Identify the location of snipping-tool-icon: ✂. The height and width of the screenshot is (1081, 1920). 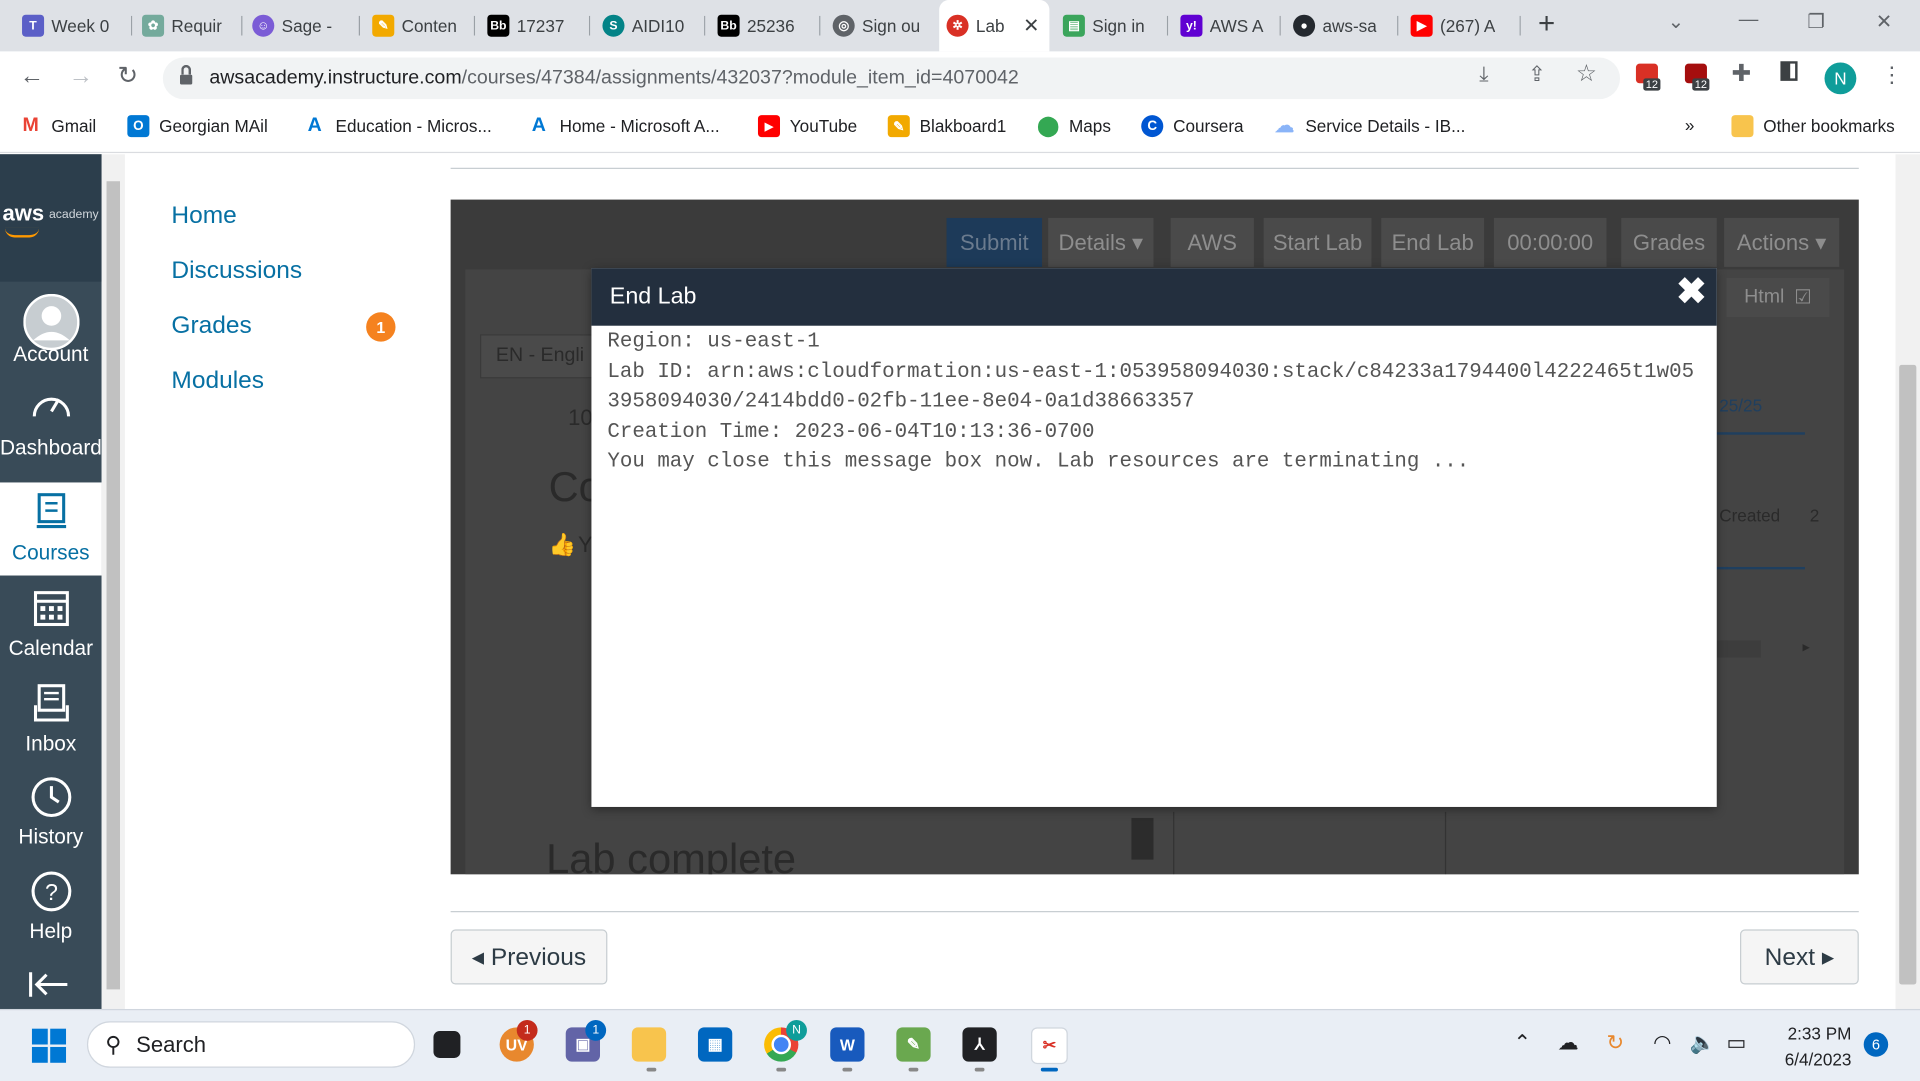
(1049, 1046).